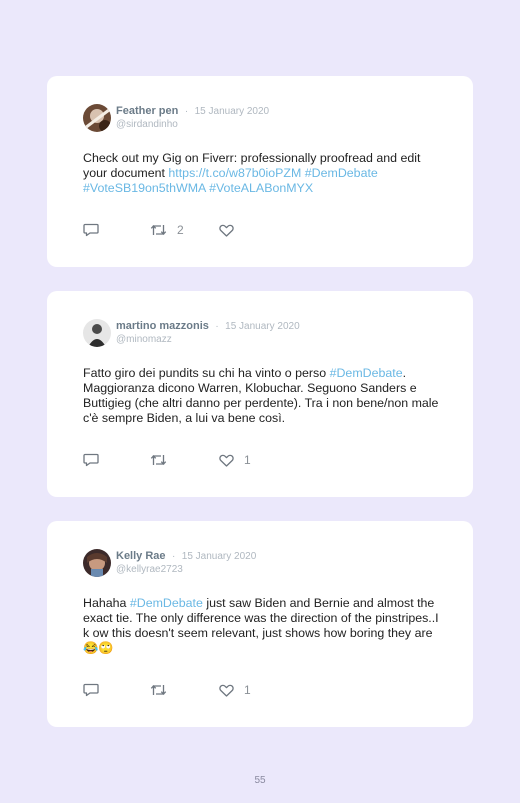  What do you see at coordinates (144, 188) in the screenshot?
I see `hashtag-link: #VoteSB19on5thWMA` at bounding box center [144, 188].